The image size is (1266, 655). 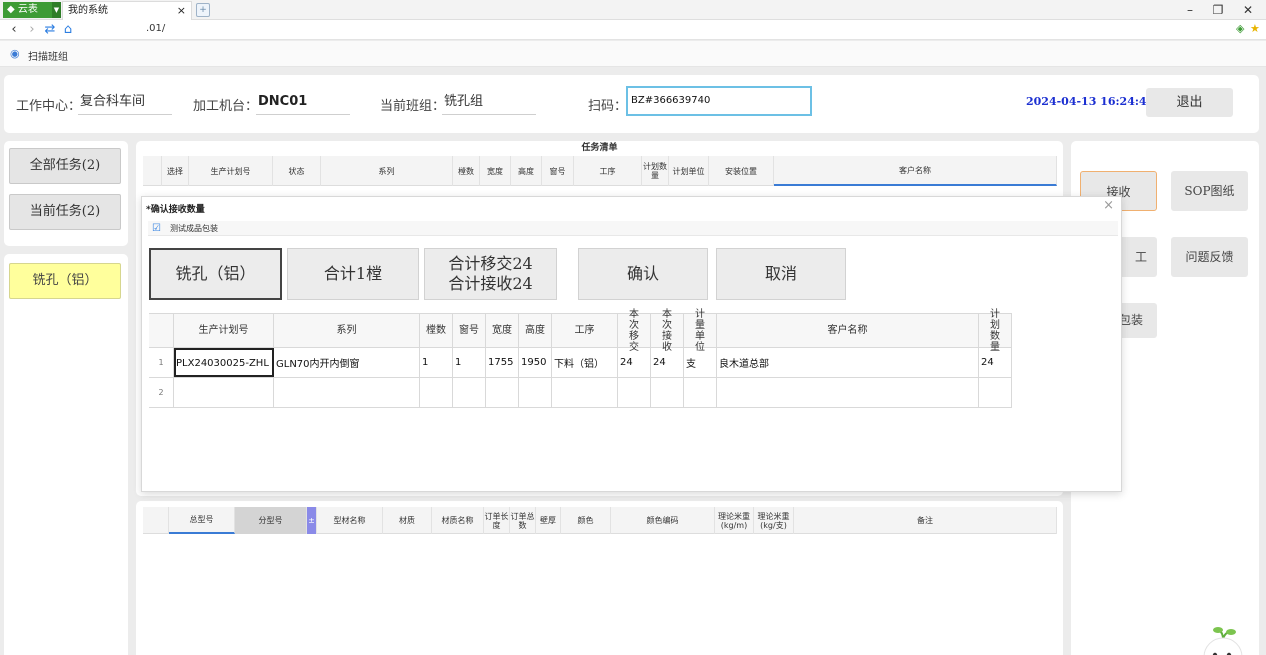 What do you see at coordinates (1240, 28) in the screenshot?
I see `extension-icon: ◈` at bounding box center [1240, 28].